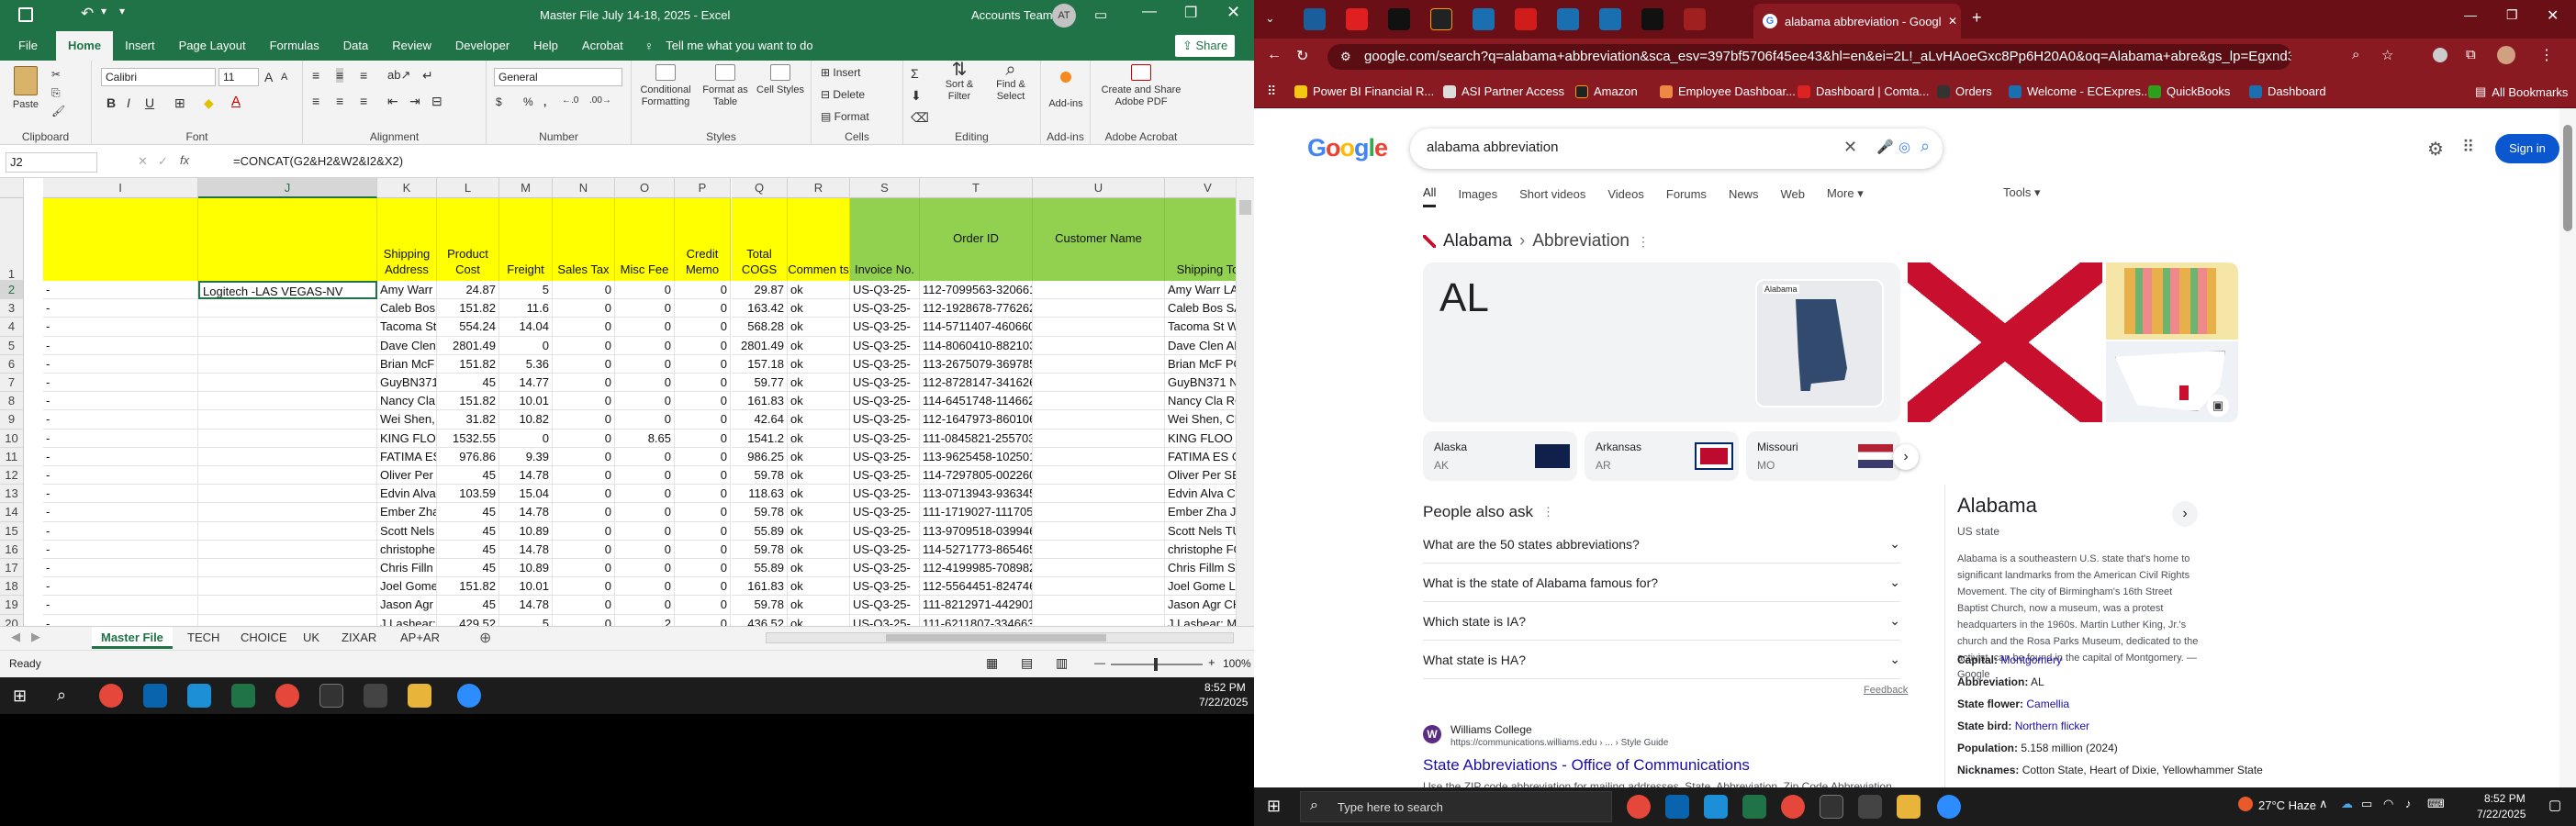  I want to click on zoom-slider, so click(1157, 664).